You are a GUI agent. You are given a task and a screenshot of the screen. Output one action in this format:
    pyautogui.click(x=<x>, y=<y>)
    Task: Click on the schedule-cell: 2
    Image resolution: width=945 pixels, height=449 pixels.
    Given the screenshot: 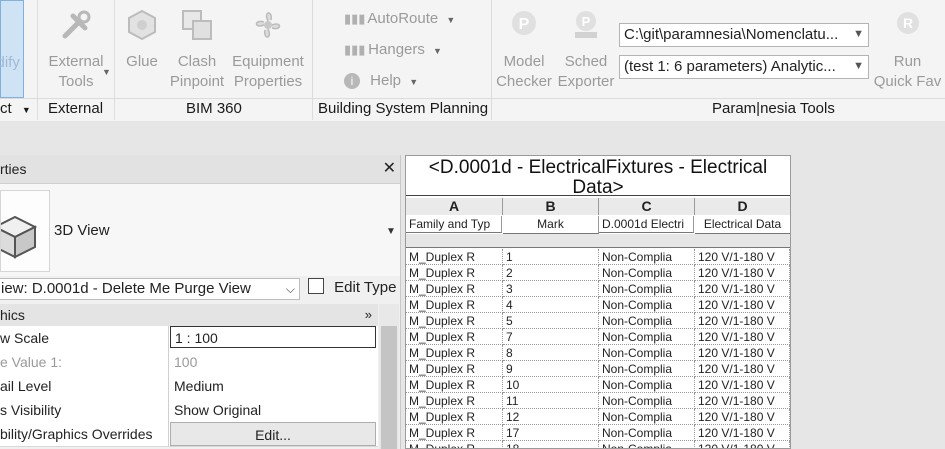 What is the action you would take?
    pyautogui.click(x=551, y=273)
    